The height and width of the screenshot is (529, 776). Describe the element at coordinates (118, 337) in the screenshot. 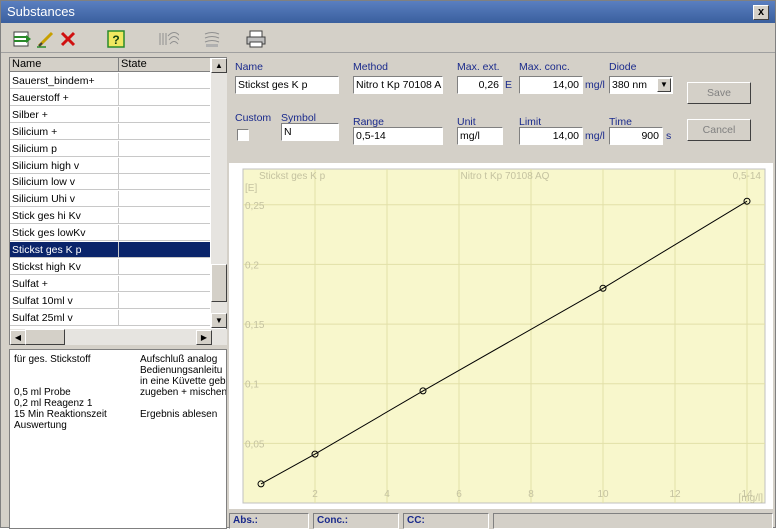

I see `horizontal-scrollbar: ◀ ▶` at that location.